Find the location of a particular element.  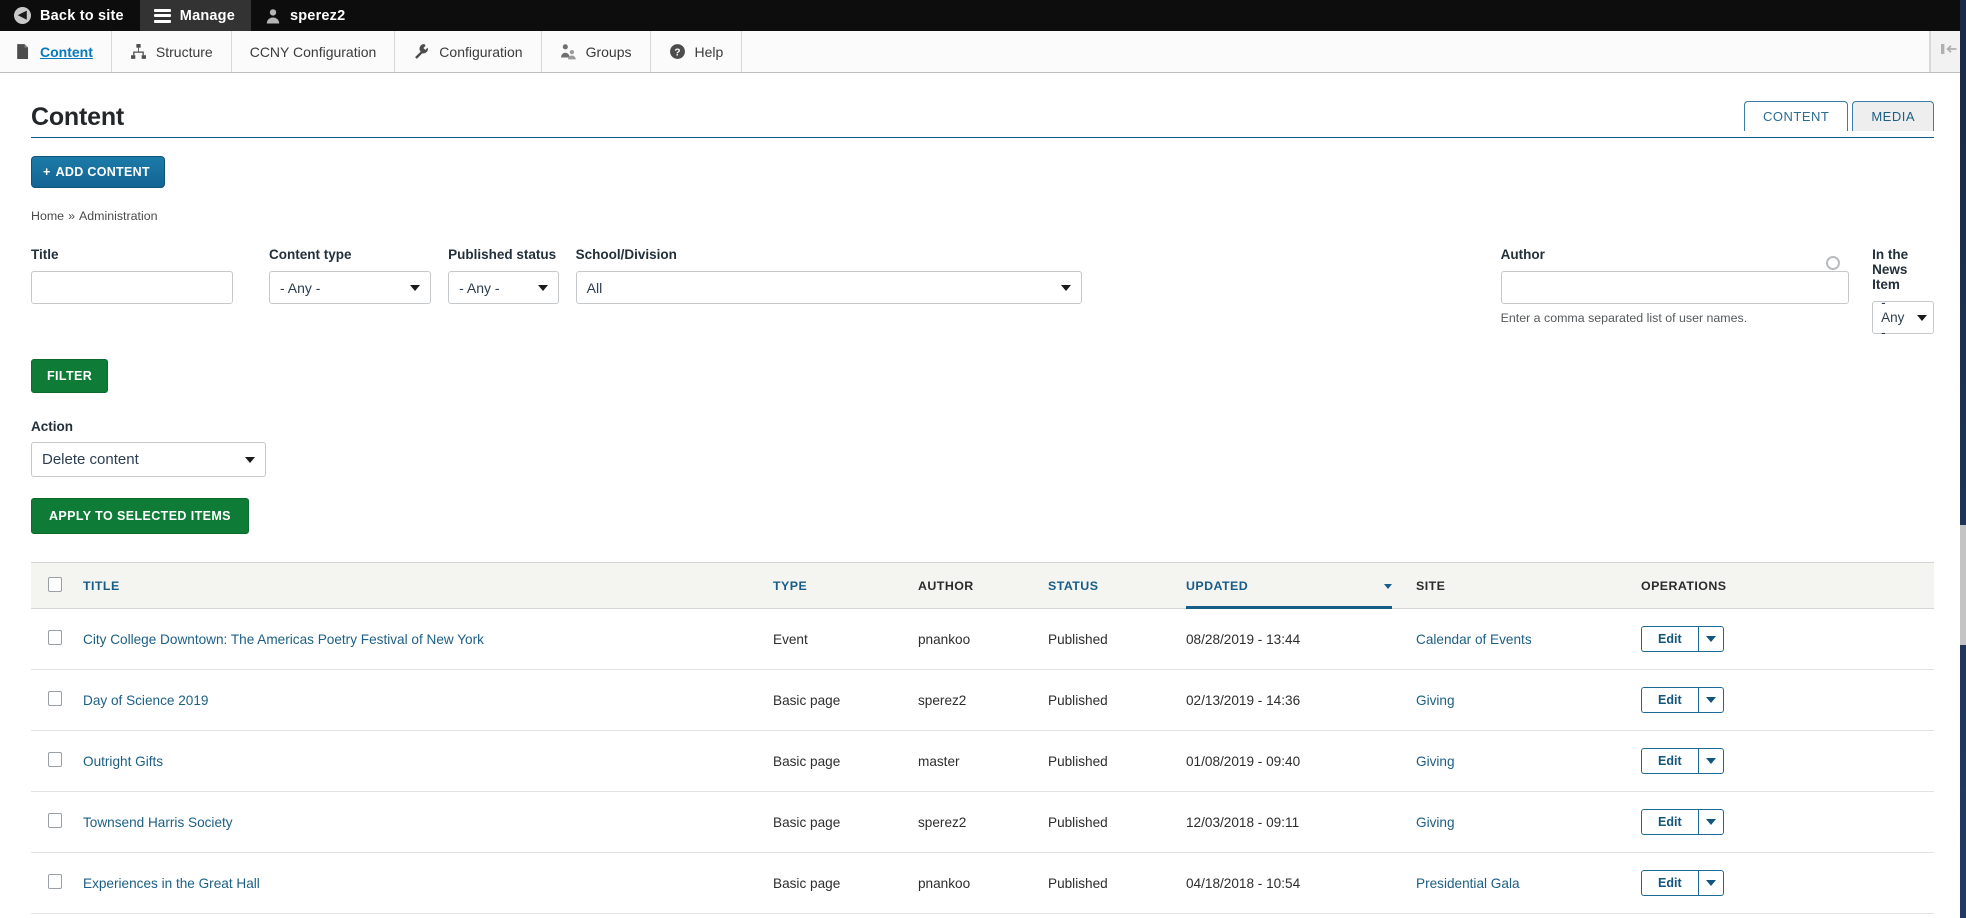

tab-media: MEDIA is located at coordinates (1893, 116).